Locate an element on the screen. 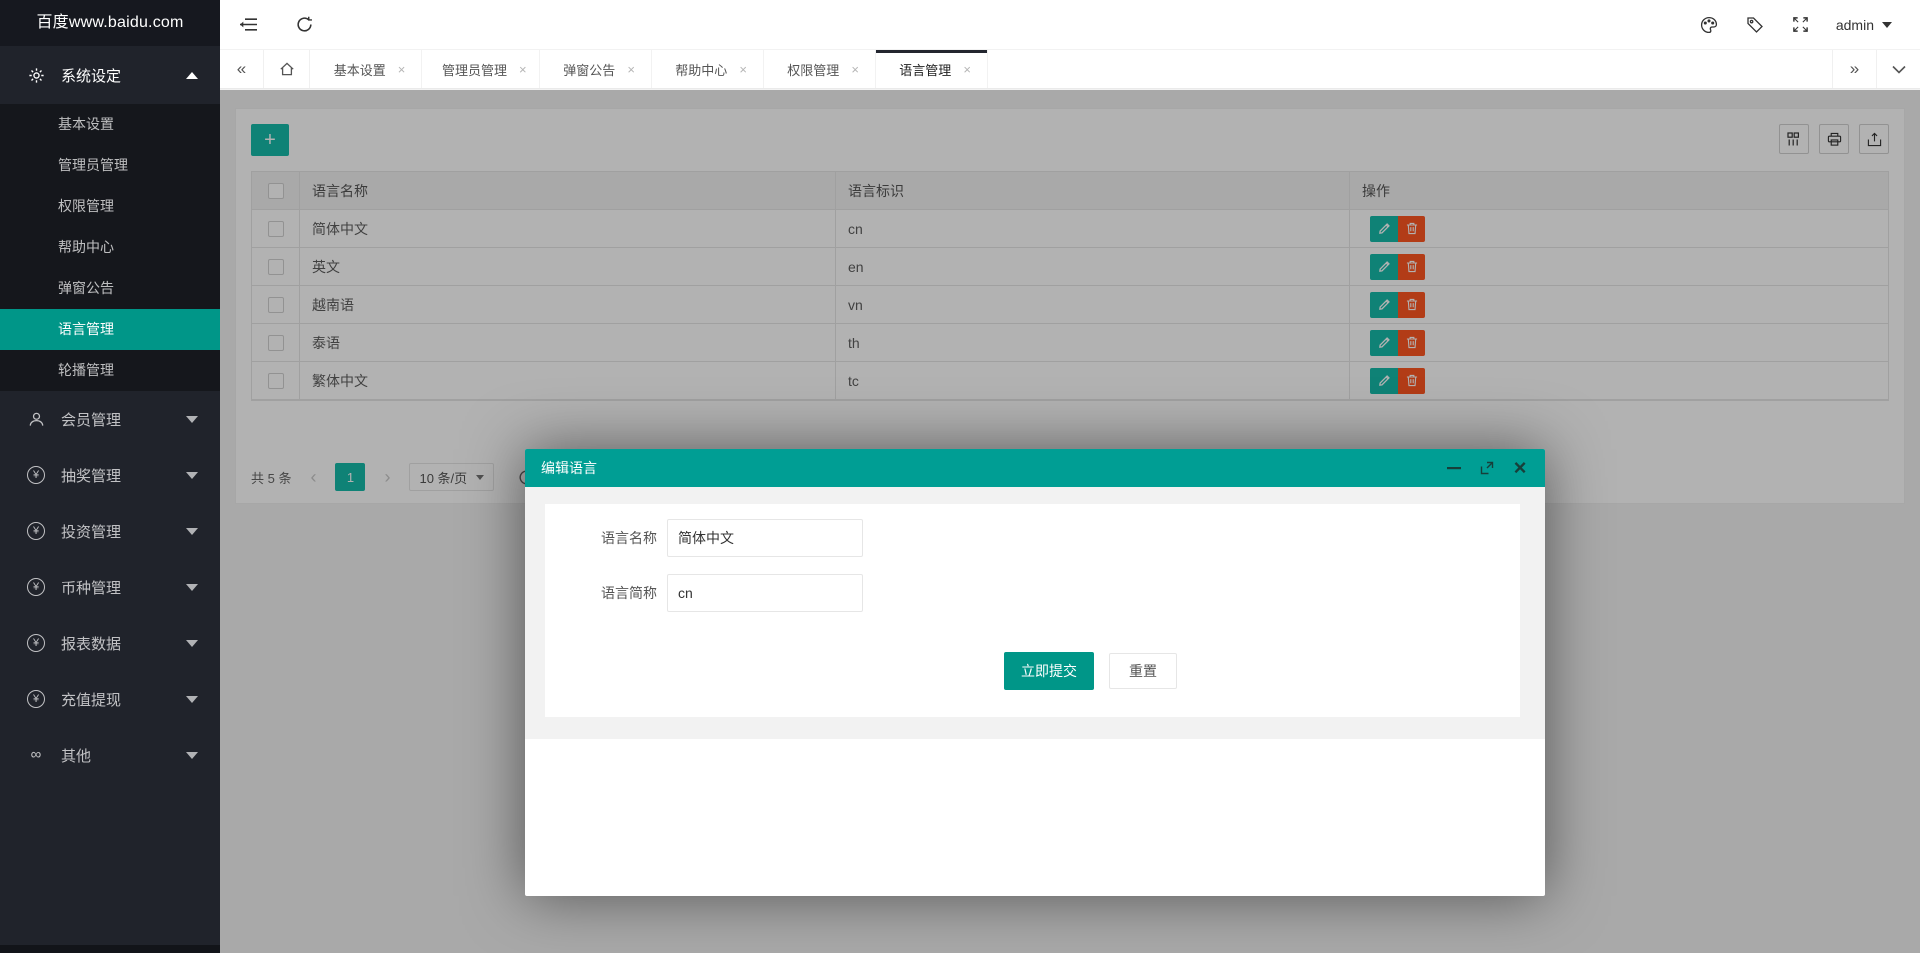 This screenshot has width=1920, height=953. sidebar-submenu: 基本设置 管理员管理 权限管理 帮助中心 弹窗公告 语言管理 轮播管理 is located at coordinates (110, 247).